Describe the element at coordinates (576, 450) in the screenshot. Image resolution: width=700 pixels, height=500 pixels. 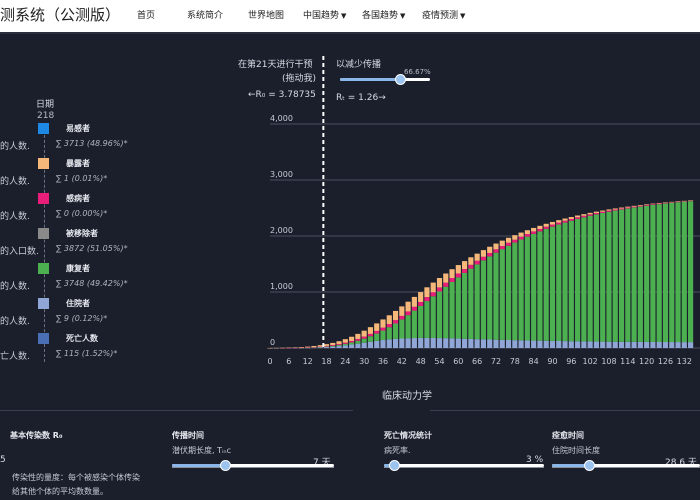
I see `recovery-param-sub: 住院时间长度` at that location.